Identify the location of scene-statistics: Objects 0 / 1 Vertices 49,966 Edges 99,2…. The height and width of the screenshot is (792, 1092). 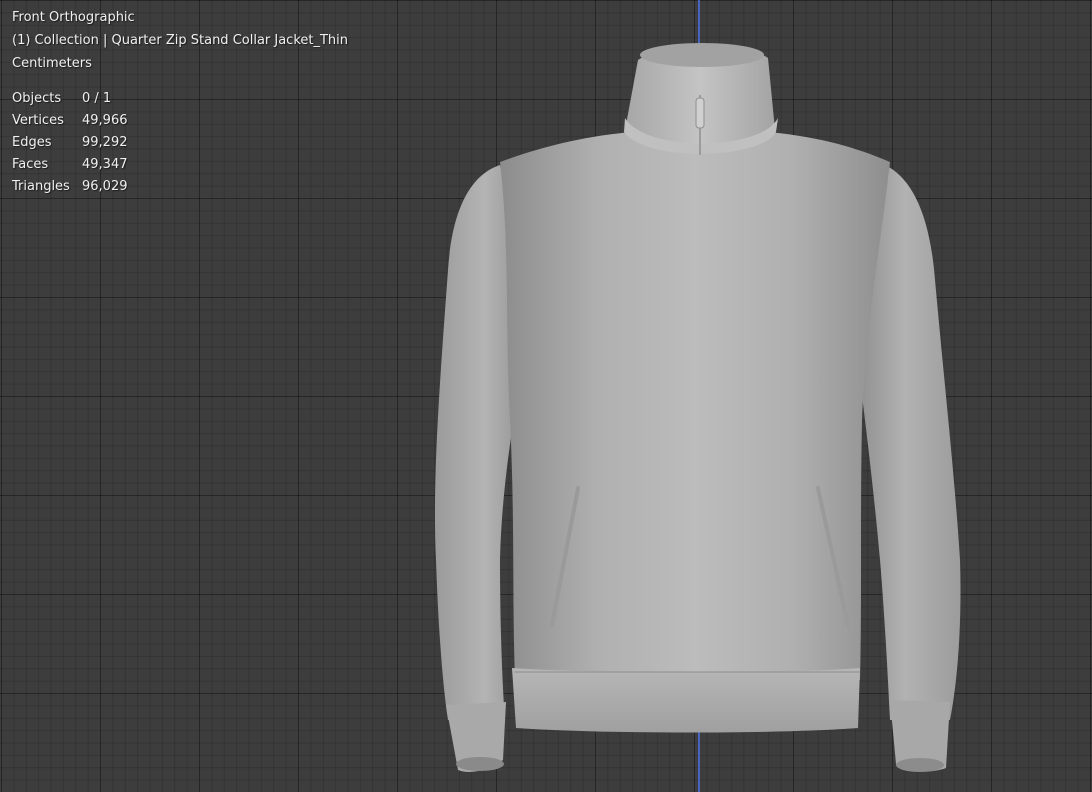
(180, 143).